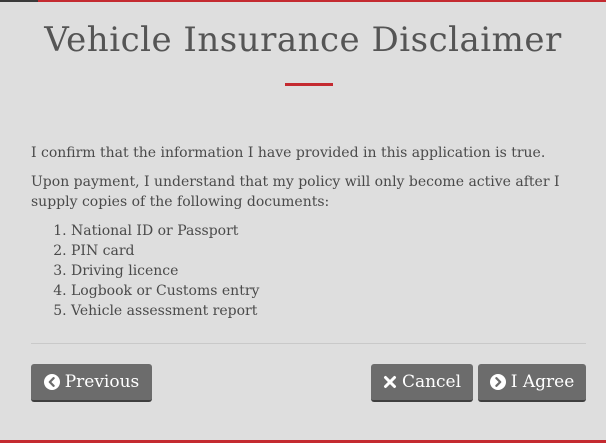 The image size is (606, 443). What do you see at coordinates (309, 84) in the screenshot?
I see `title-underline` at bounding box center [309, 84].